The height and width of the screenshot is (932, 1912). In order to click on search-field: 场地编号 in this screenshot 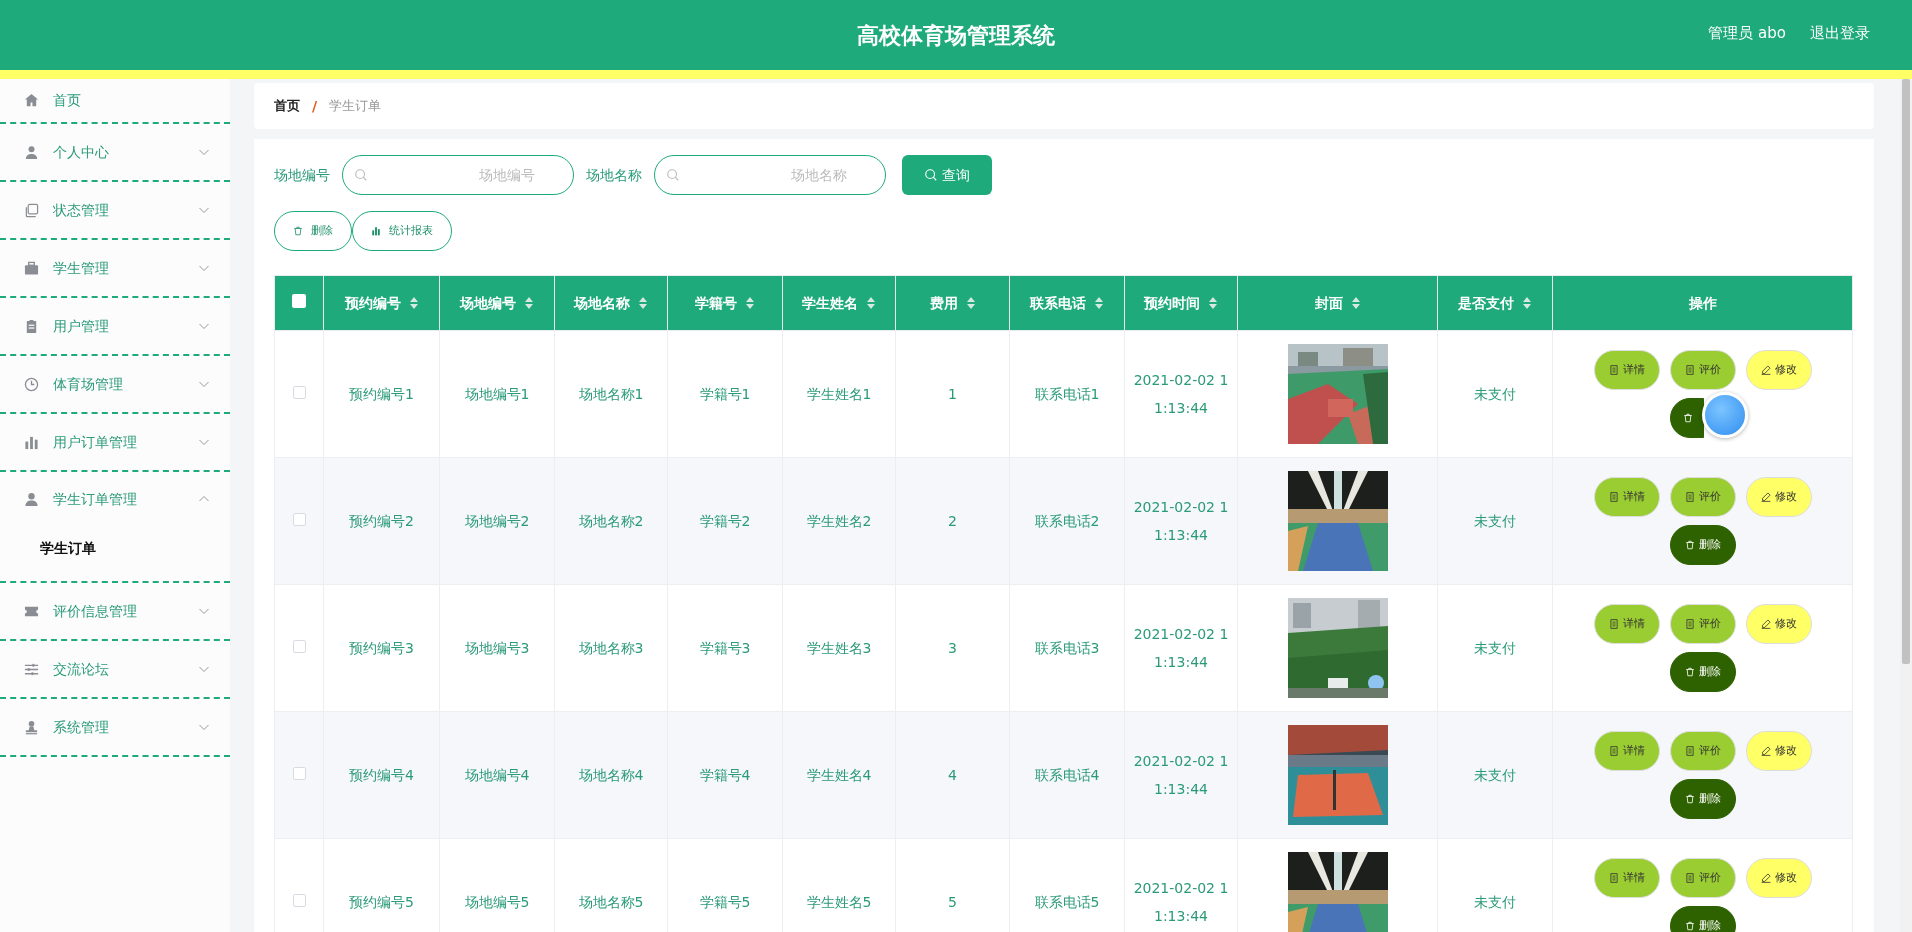, I will do `click(458, 175)`.